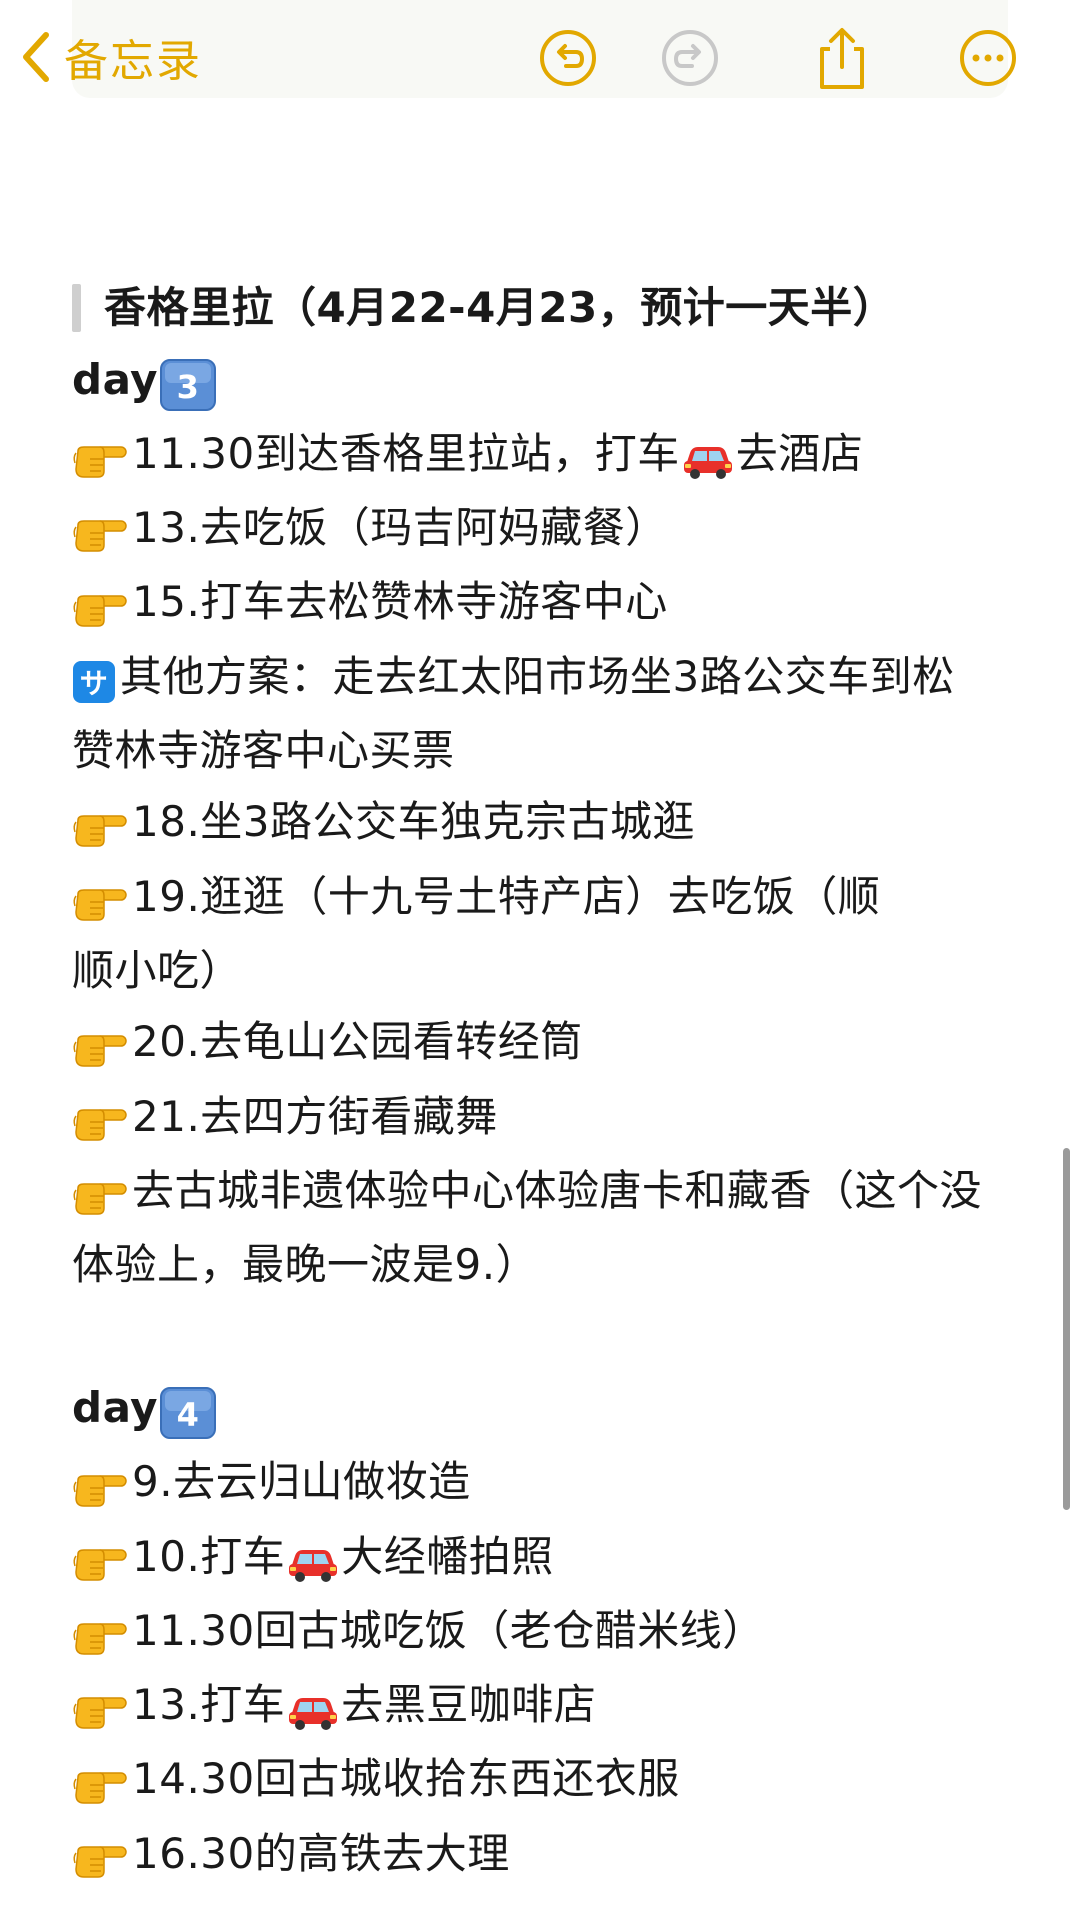 The width and height of the screenshot is (1080, 1932). Describe the element at coordinates (547, 1855) in the screenshot. I see `list-item: 16.30的高铁去大理` at that location.